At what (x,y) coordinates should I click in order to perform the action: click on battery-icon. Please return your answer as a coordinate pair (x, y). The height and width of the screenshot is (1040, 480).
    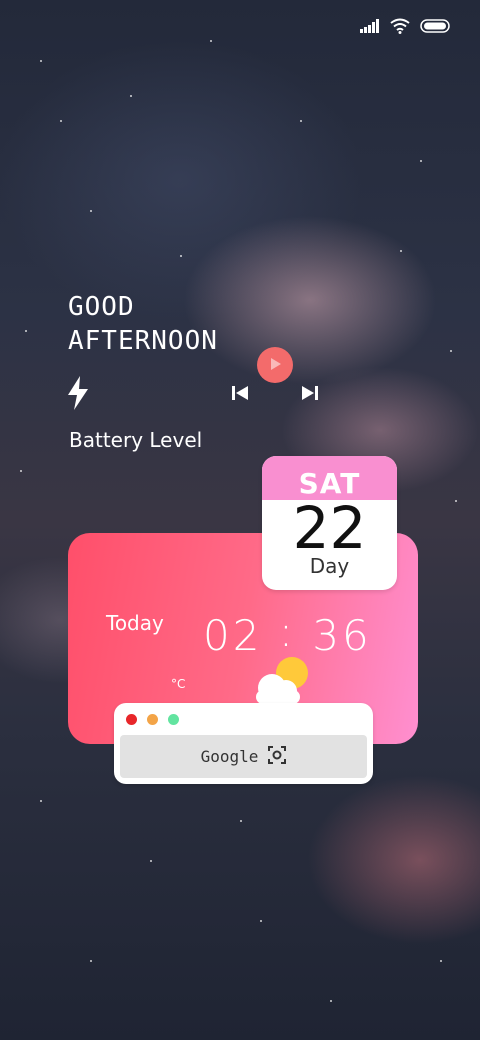
    Looking at the image, I should click on (435, 26).